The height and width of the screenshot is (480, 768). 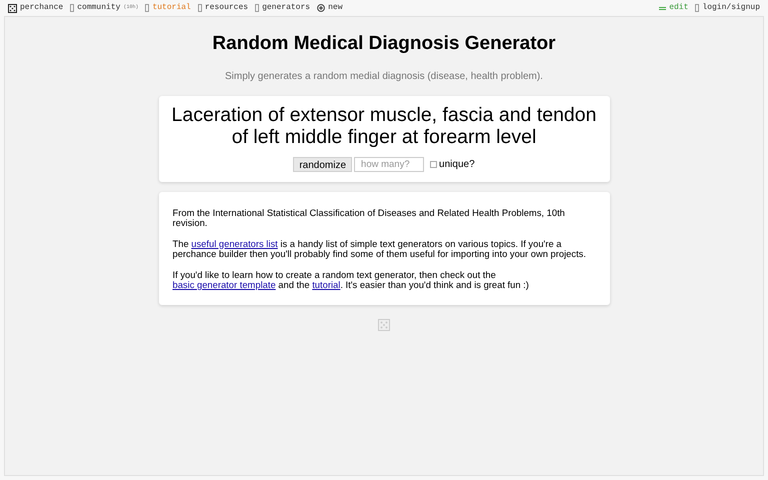 What do you see at coordinates (351, 280) in the screenshot?
I see `info-paragraph: If you'd like to learn how to create a random text generator, then check out the basic generator template and the tutorial. It's easier than you'd think and is great fun :)` at bounding box center [351, 280].